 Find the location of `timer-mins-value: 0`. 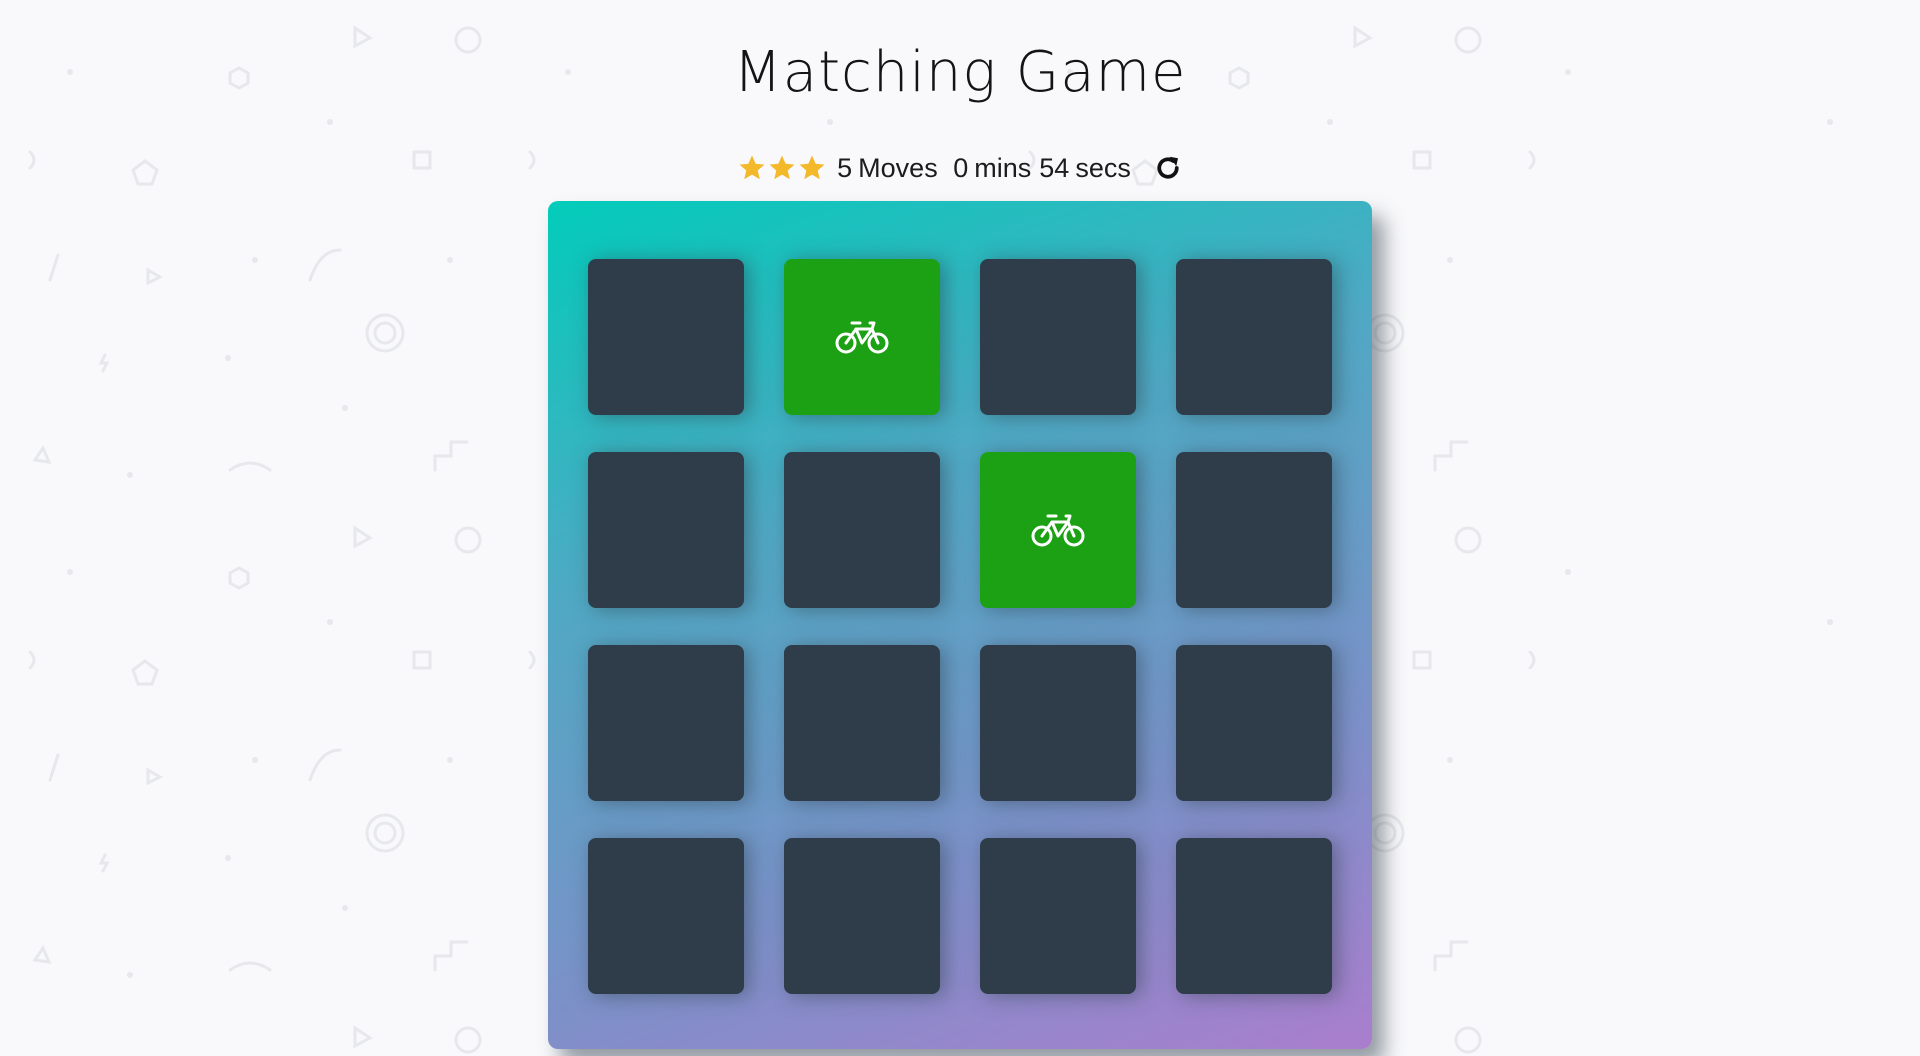

timer-mins-value: 0 is located at coordinates (961, 167).